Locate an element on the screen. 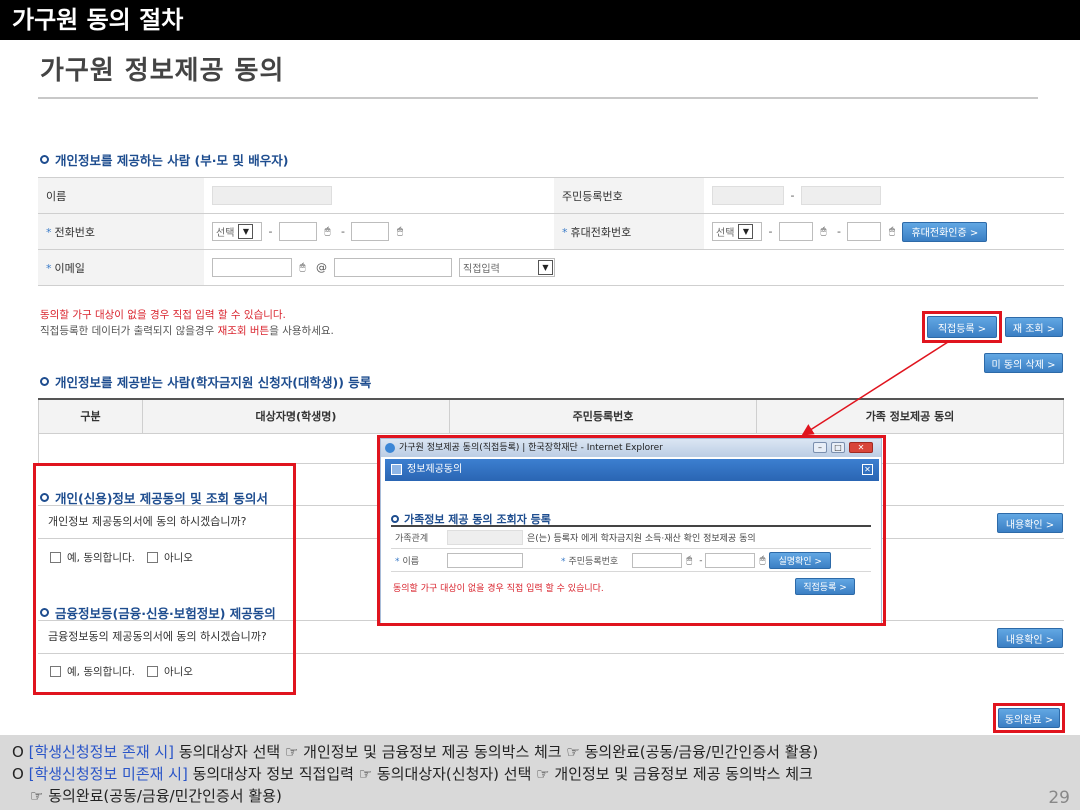 Image resolution: width=1080 pixels, height=810 pixels. email-domain-input is located at coordinates (392, 267).